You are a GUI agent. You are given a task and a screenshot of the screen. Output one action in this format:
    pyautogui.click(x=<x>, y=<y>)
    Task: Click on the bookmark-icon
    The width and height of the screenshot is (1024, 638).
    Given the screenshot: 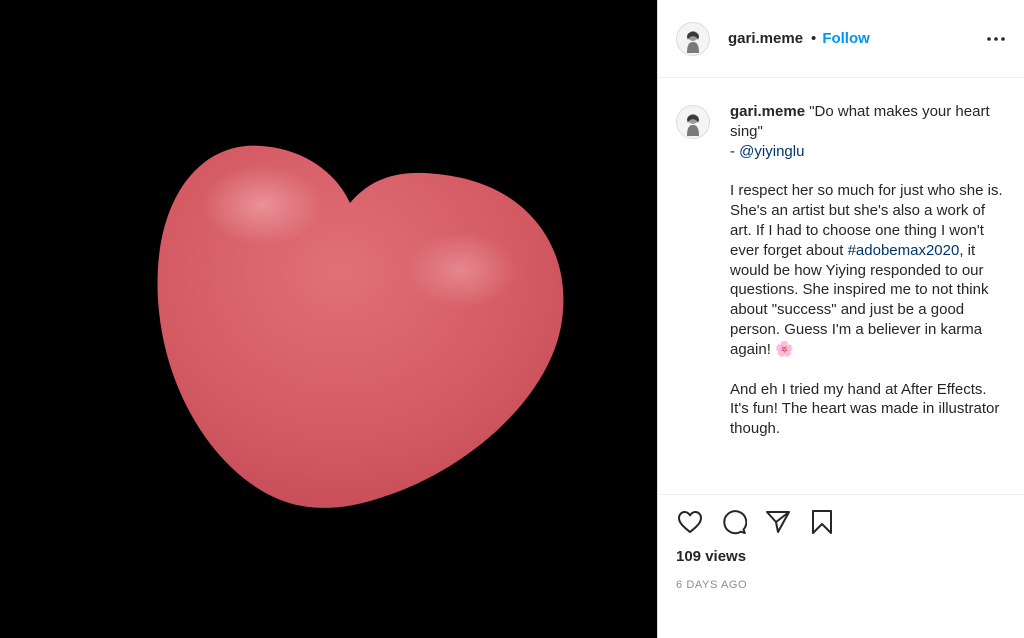 What is the action you would take?
    pyautogui.click(x=822, y=522)
    